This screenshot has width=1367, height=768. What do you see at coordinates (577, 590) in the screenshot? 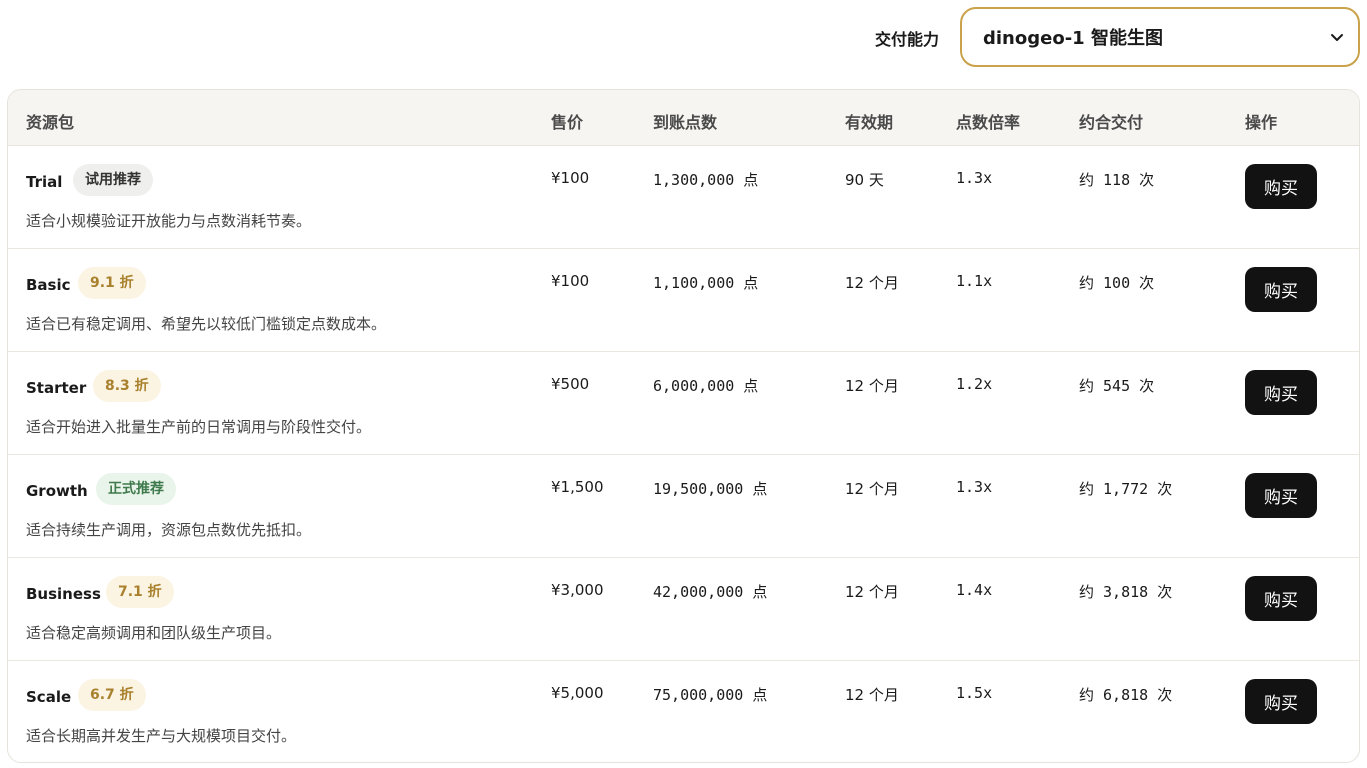
I see `price-cell: ¥3,000` at bounding box center [577, 590].